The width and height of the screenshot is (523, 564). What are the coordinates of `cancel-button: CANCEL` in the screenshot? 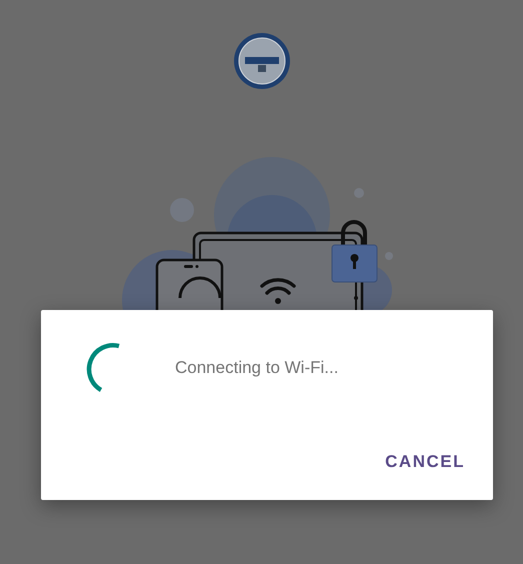 It's located at (425, 462).